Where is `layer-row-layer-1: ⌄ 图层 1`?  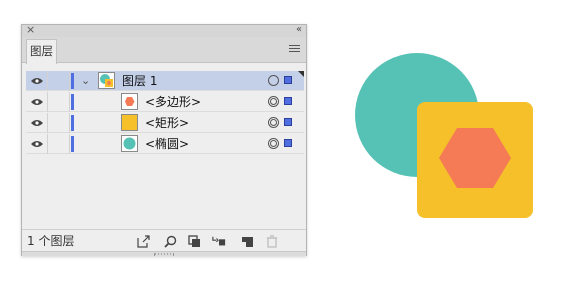 layer-row-layer-1: ⌄ 图层 1 is located at coordinates (165, 81).